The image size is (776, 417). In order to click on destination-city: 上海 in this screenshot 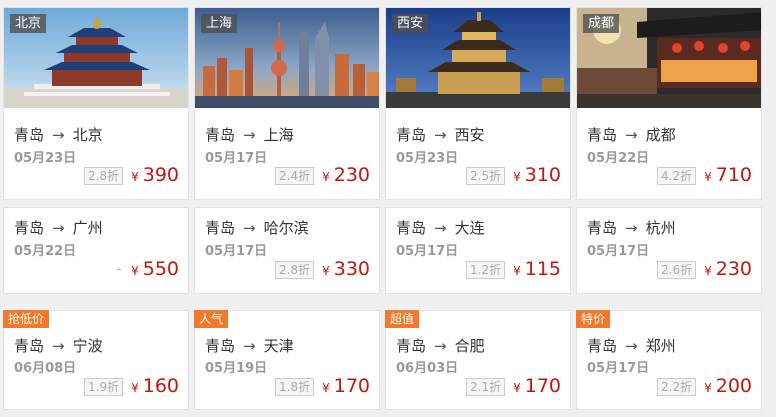, I will do `click(278, 135)`.